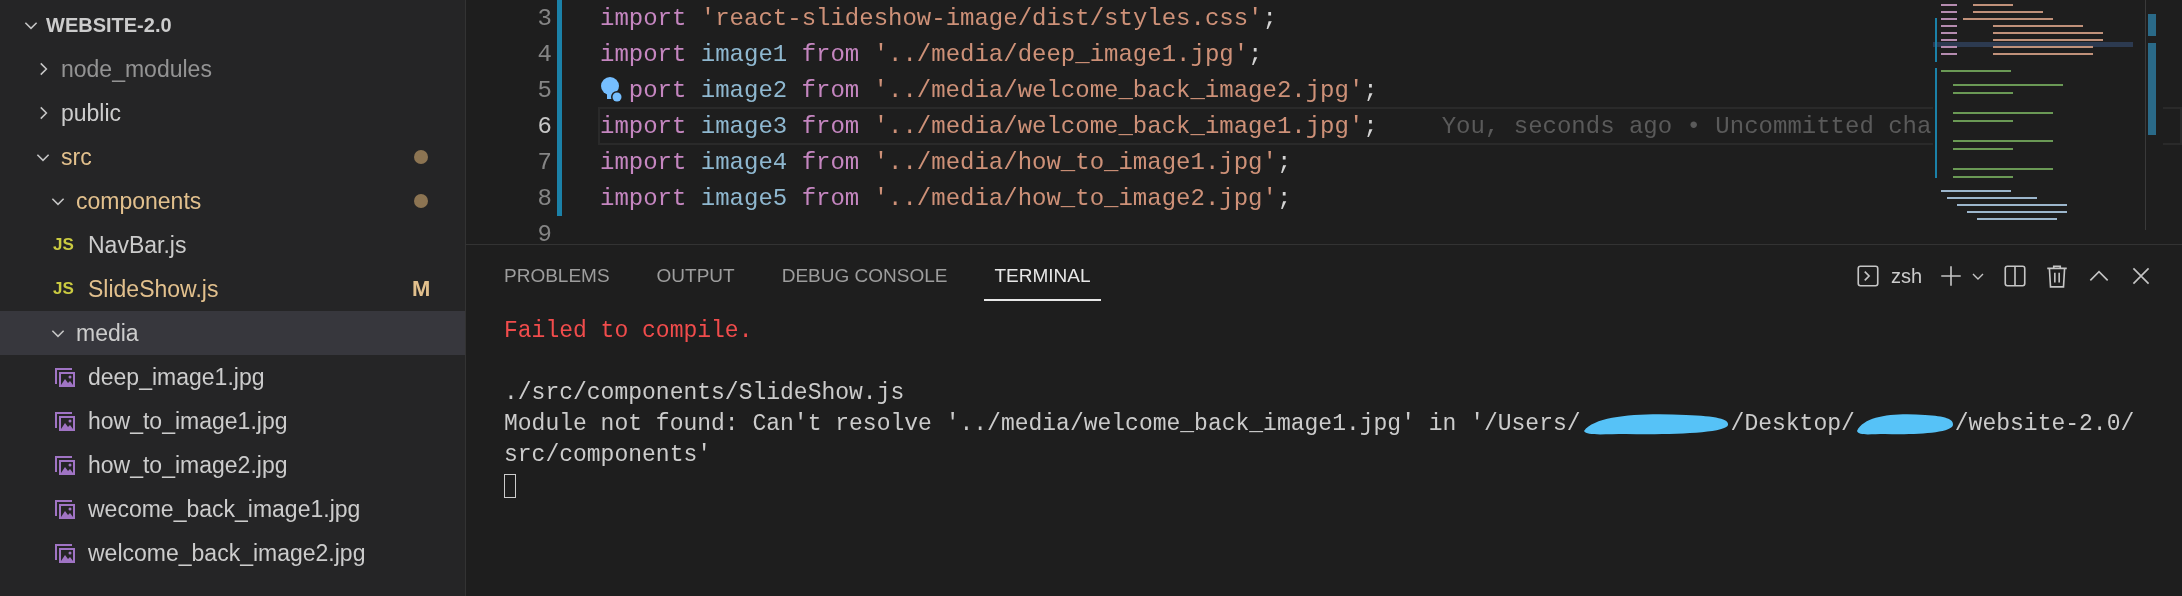 The width and height of the screenshot is (2182, 596). What do you see at coordinates (557, 276) in the screenshot?
I see `panel-tab: PROBLEMS` at bounding box center [557, 276].